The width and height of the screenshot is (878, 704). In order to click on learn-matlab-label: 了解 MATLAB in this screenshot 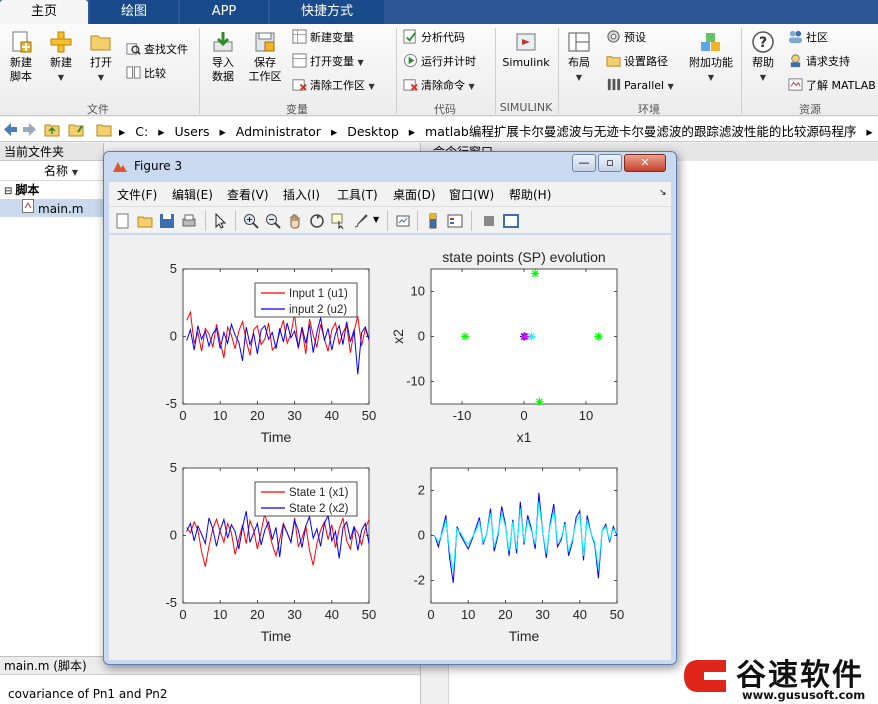, I will do `click(841, 85)`.